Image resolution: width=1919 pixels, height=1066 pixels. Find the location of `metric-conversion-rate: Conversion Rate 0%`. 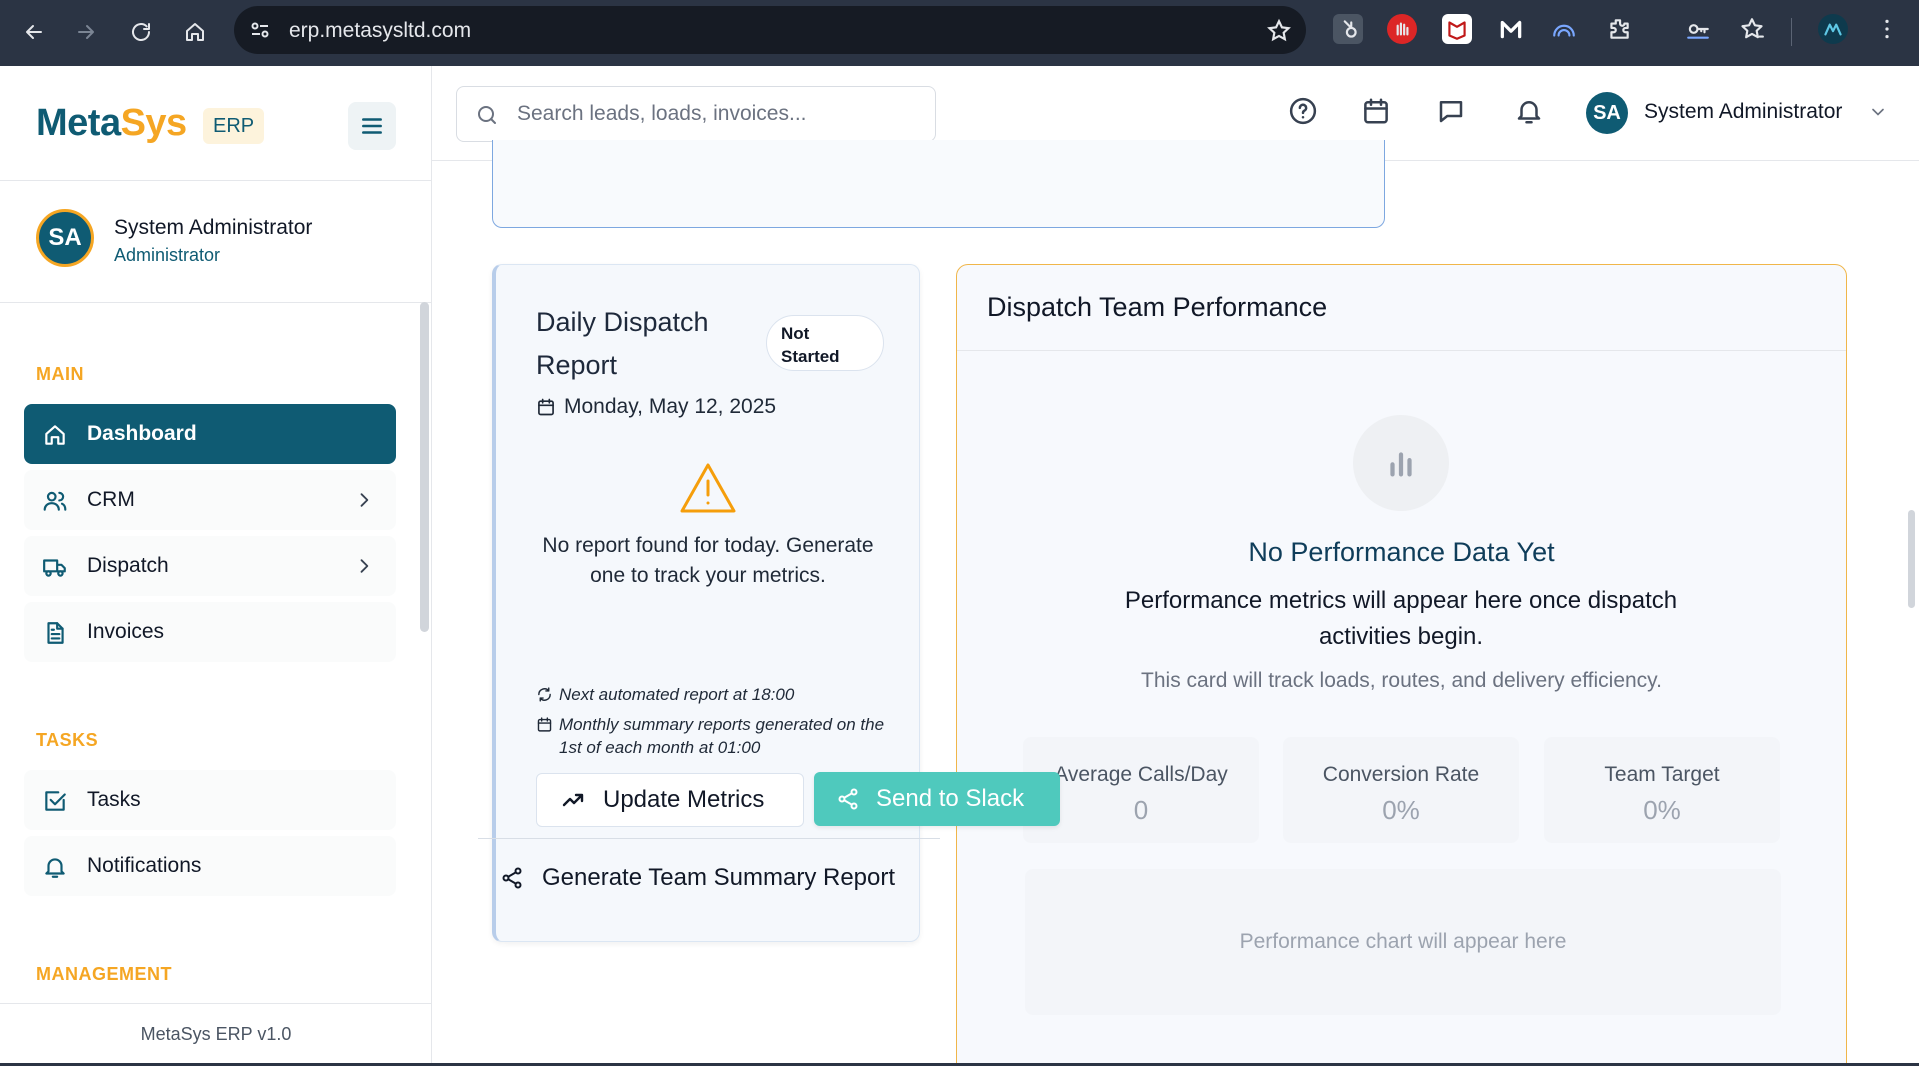

metric-conversion-rate: Conversion Rate 0% is located at coordinates (1401, 790).